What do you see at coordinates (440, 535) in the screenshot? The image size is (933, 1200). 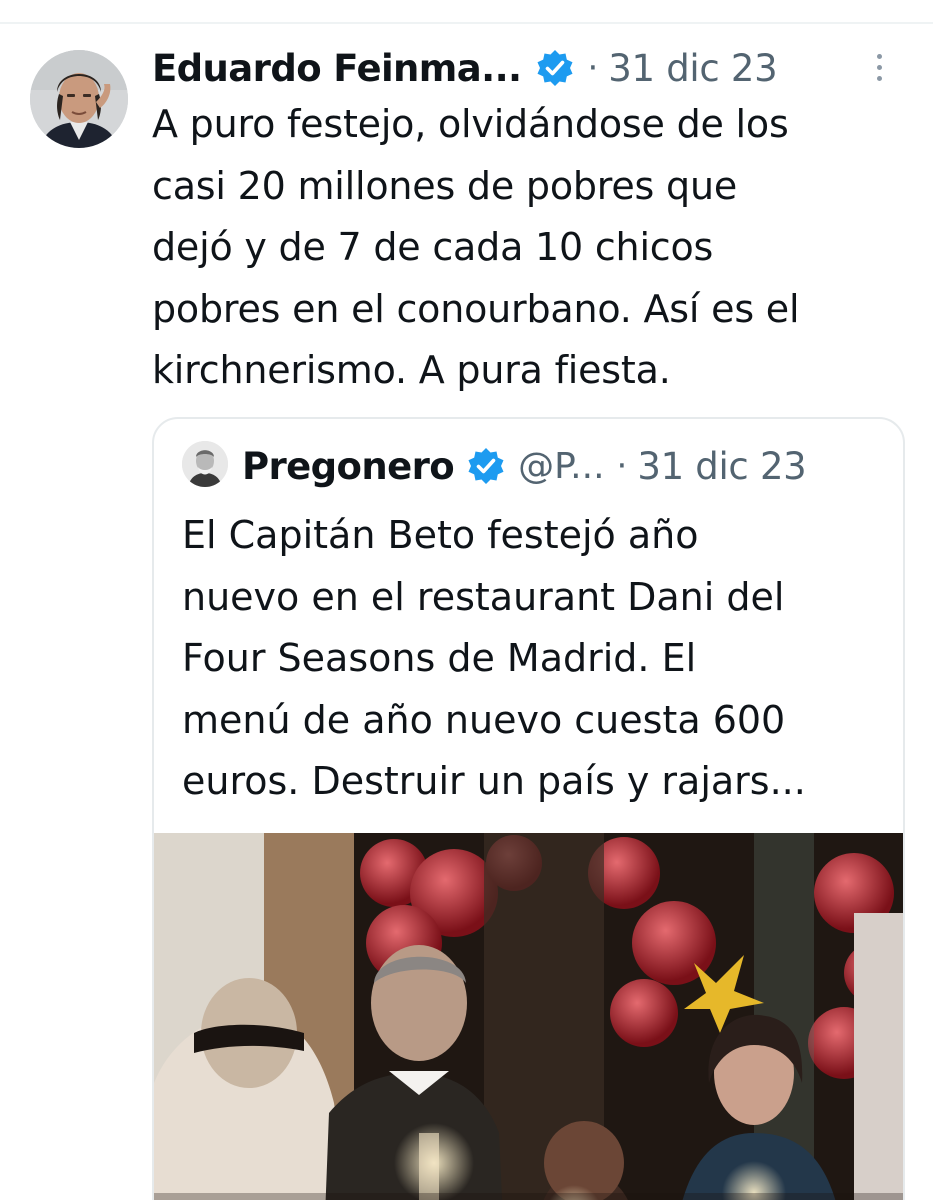 I see `quoted-text-line: El Capitán Beto festejó año` at bounding box center [440, 535].